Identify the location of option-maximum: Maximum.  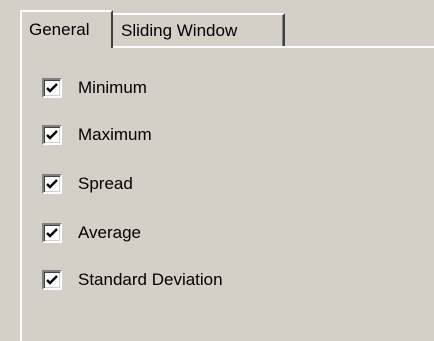
(97, 135).